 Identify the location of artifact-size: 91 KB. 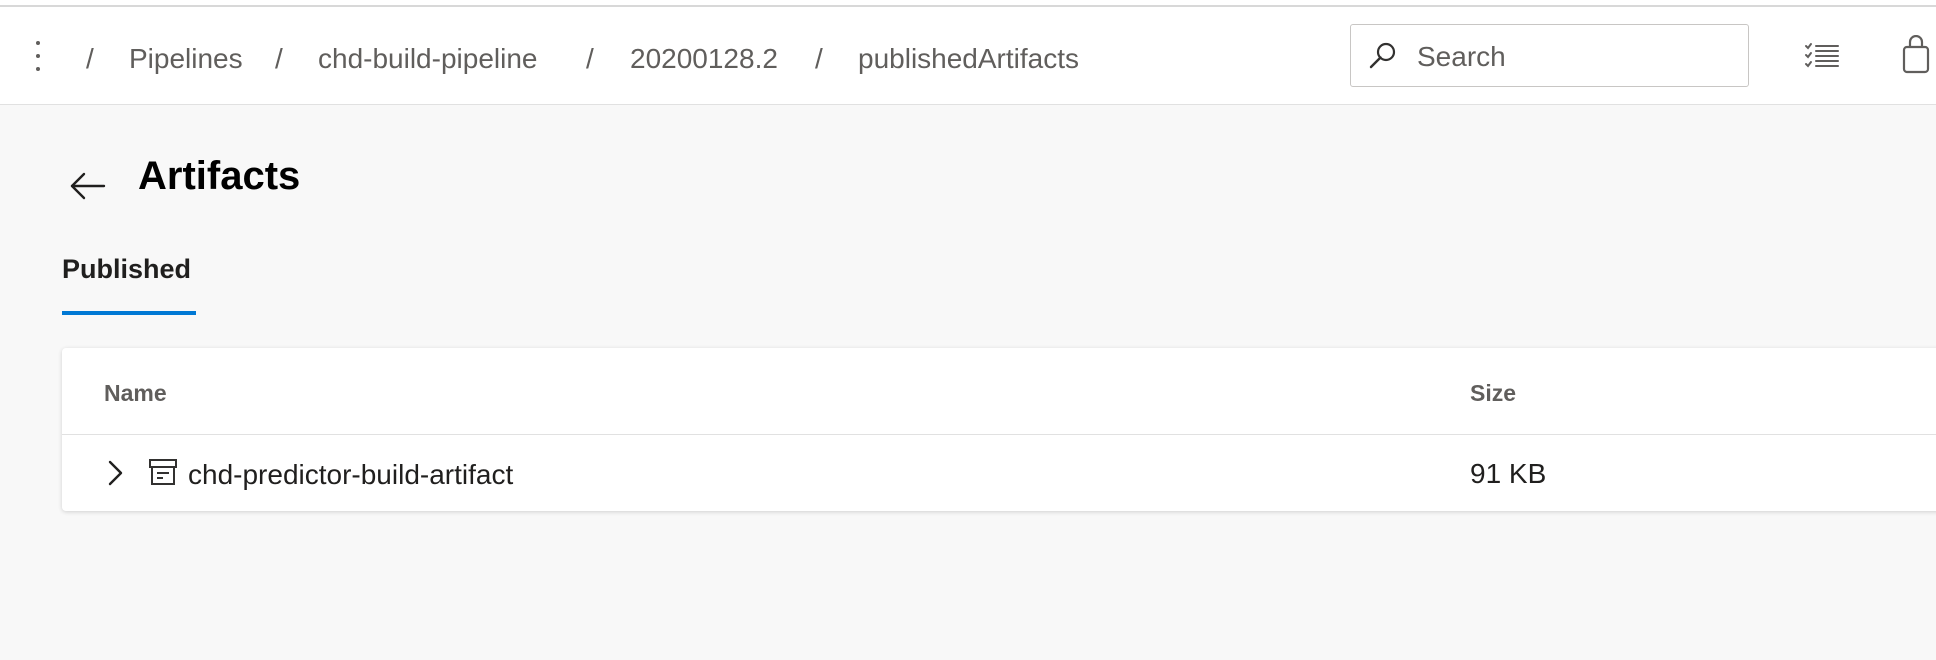
(1508, 473).